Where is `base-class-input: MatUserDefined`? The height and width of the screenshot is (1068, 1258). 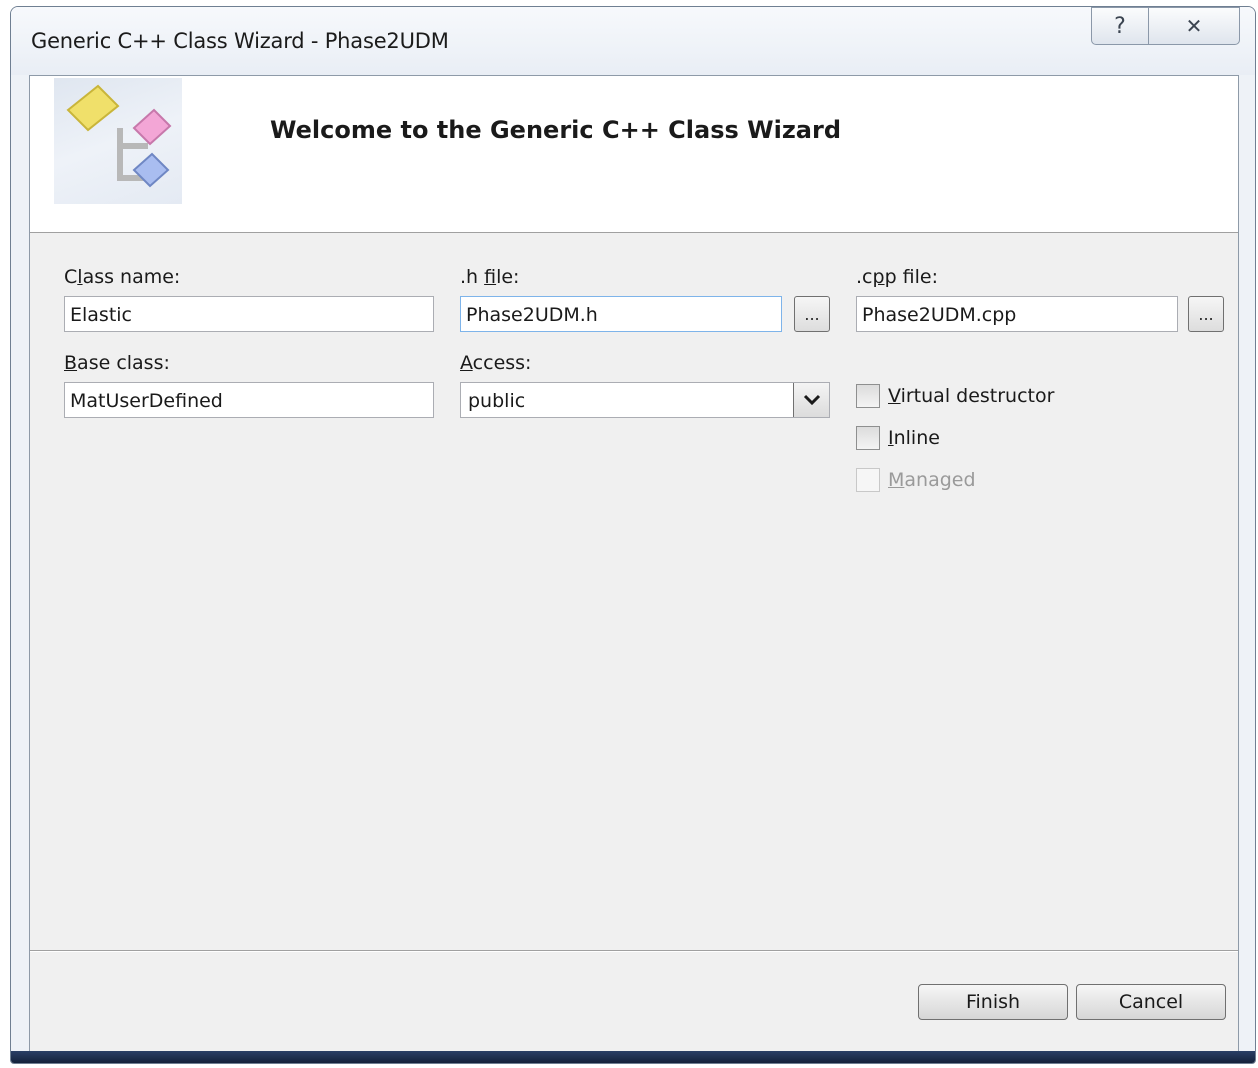 base-class-input: MatUserDefined is located at coordinates (249, 400).